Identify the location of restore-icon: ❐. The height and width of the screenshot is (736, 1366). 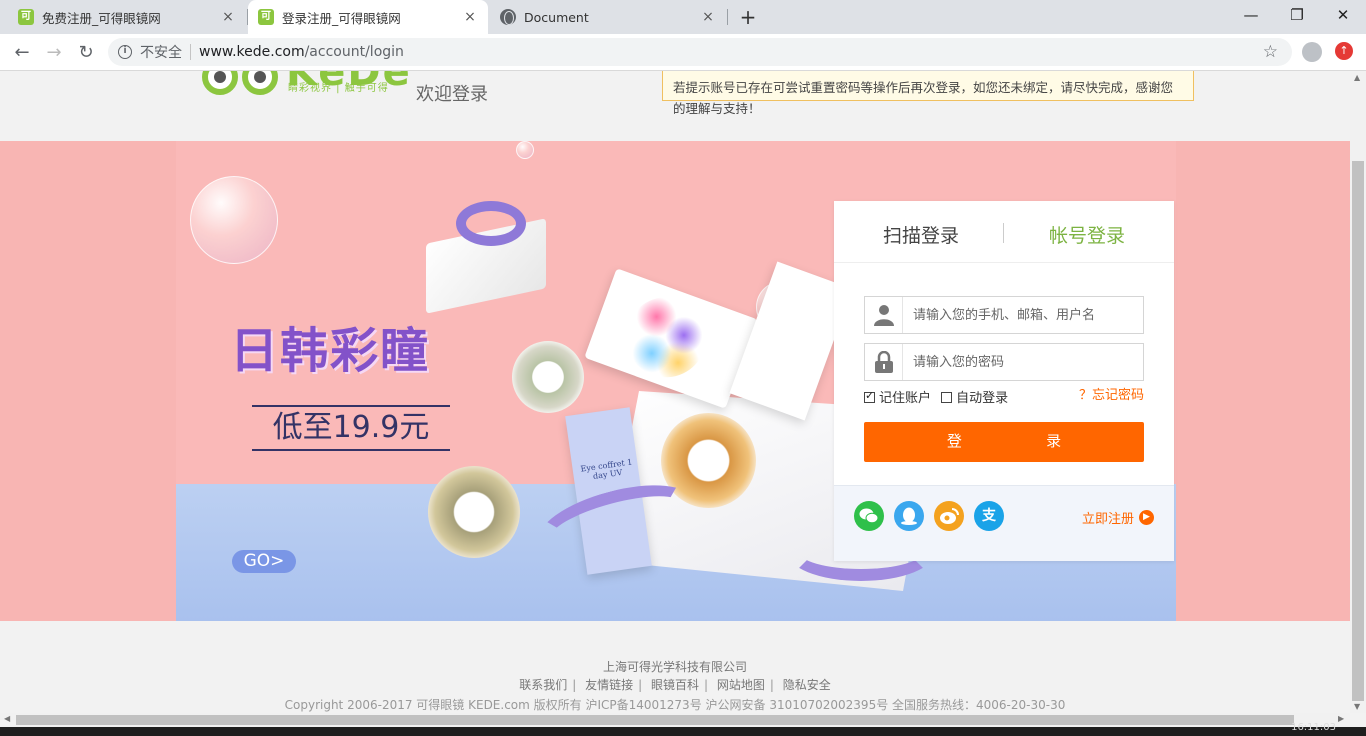
(1297, 16).